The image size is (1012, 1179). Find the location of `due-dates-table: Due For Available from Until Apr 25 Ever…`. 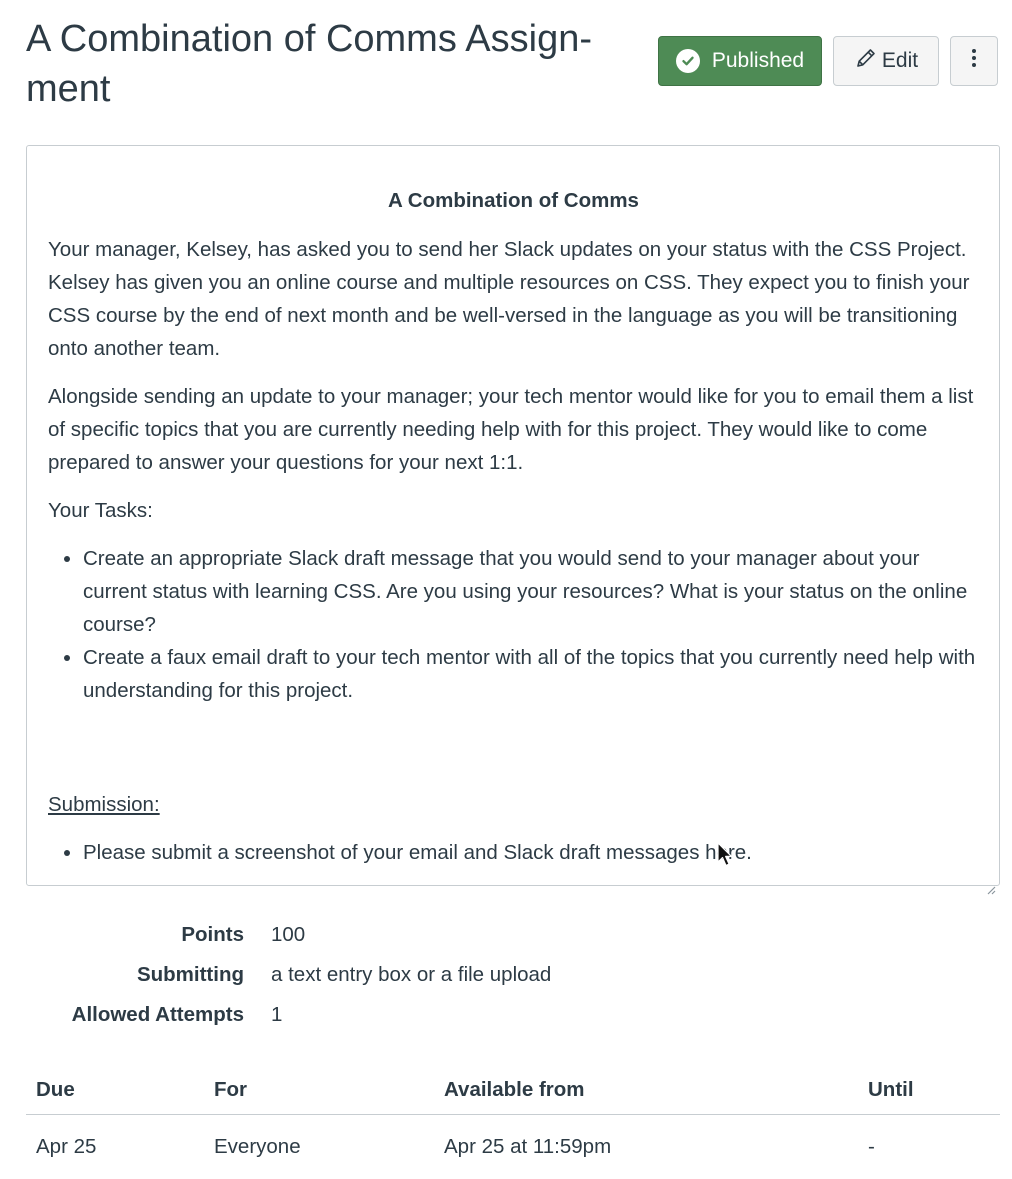

due-dates-table: Due For Available from Until Apr 25 Ever… is located at coordinates (513, 1122).